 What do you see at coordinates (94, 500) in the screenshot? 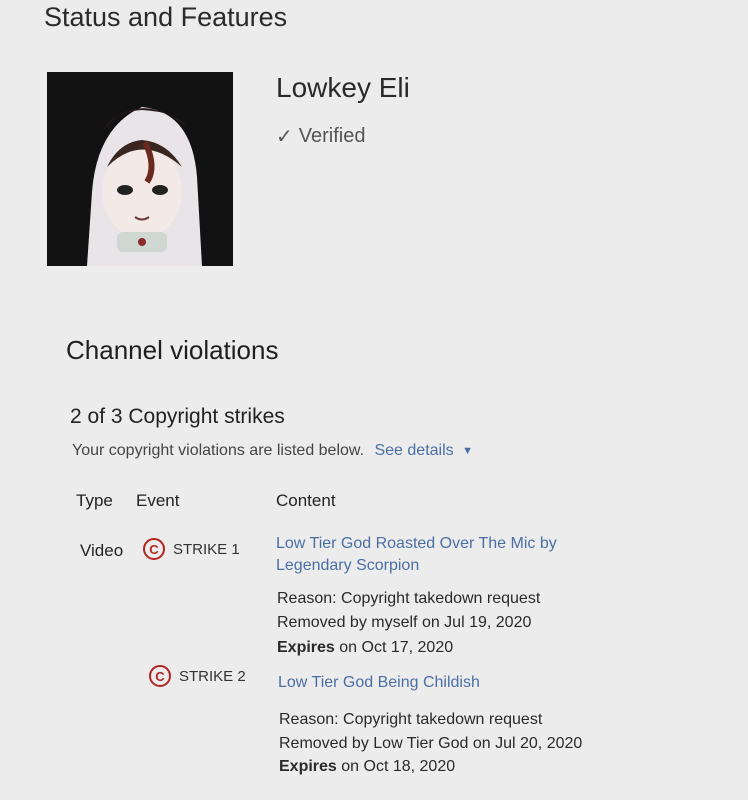
I see `column-header-type: Type` at bounding box center [94, 500].